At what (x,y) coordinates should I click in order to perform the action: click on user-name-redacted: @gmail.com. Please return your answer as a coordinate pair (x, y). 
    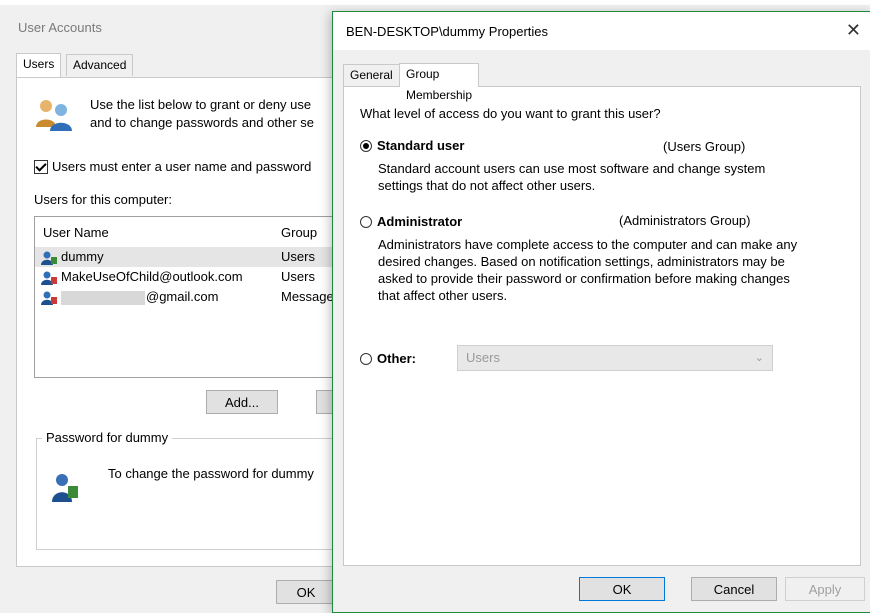
    Looking at the image, I should click on (139, 297).